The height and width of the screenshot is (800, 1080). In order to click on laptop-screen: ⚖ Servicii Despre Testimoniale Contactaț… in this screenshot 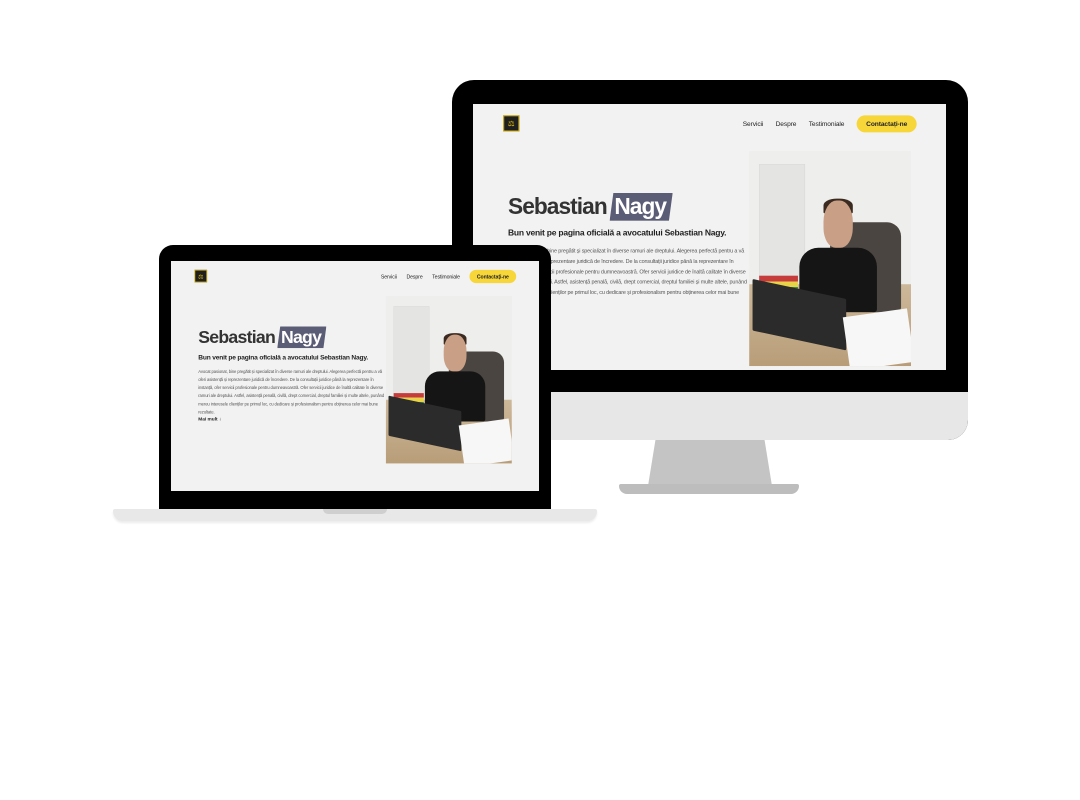, I will do `click(355, 376)`.